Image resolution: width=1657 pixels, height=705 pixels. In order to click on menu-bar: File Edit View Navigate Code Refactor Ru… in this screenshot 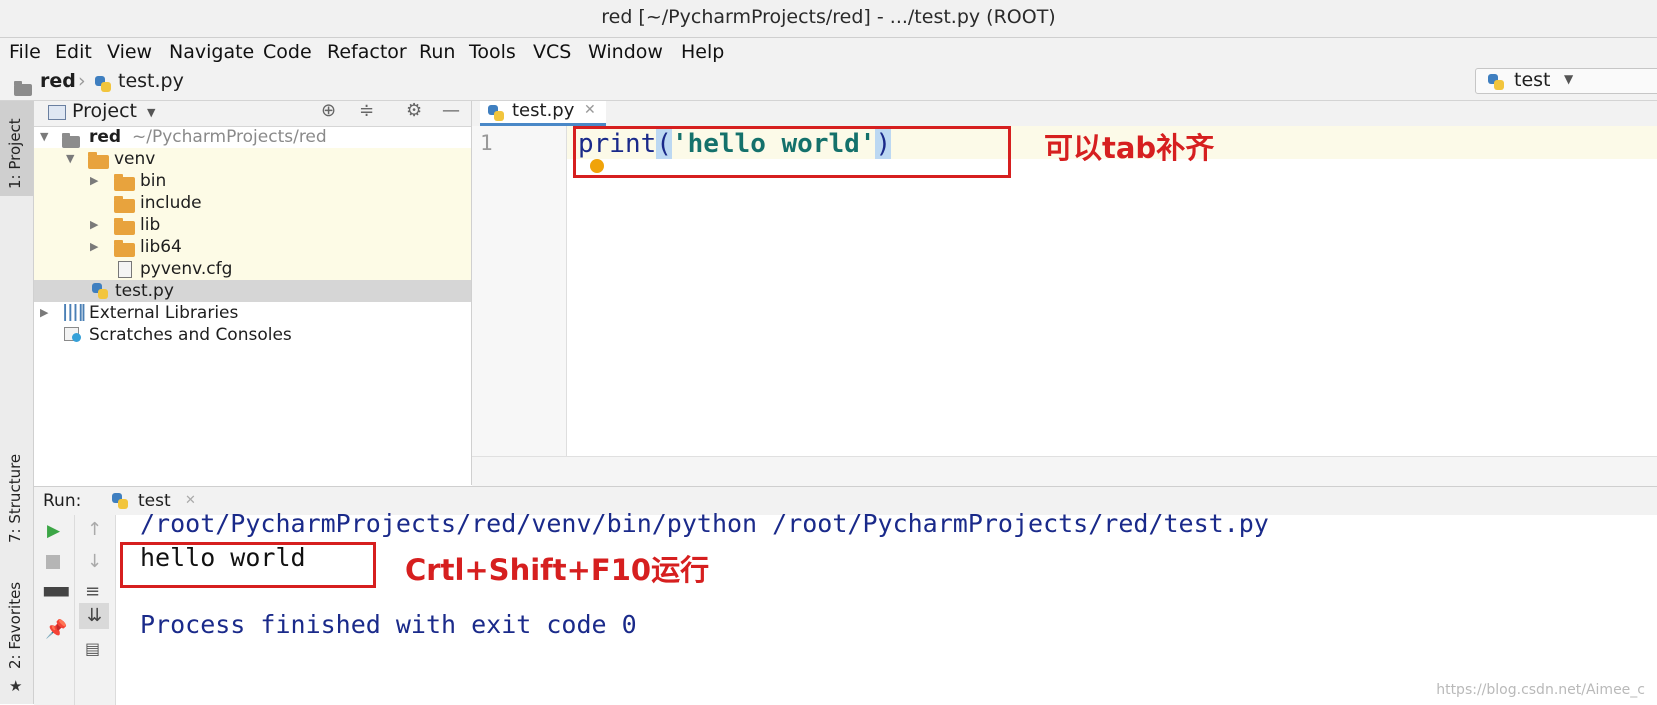, I will do `click(828, 53)`.